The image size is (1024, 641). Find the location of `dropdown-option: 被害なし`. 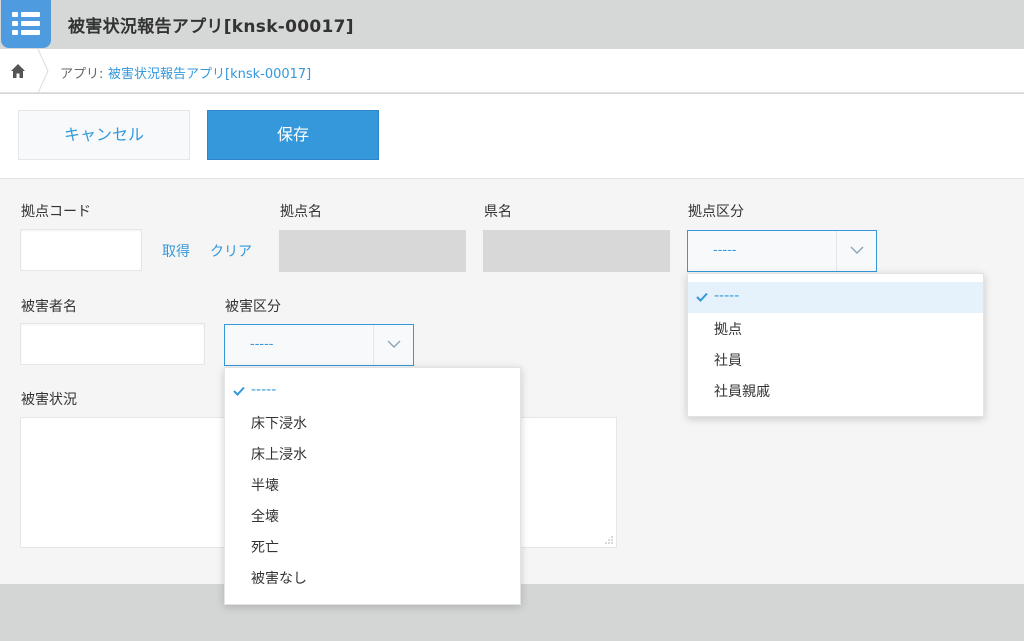

dropdown-option: 被害なし is located at coordinates (372, 577).